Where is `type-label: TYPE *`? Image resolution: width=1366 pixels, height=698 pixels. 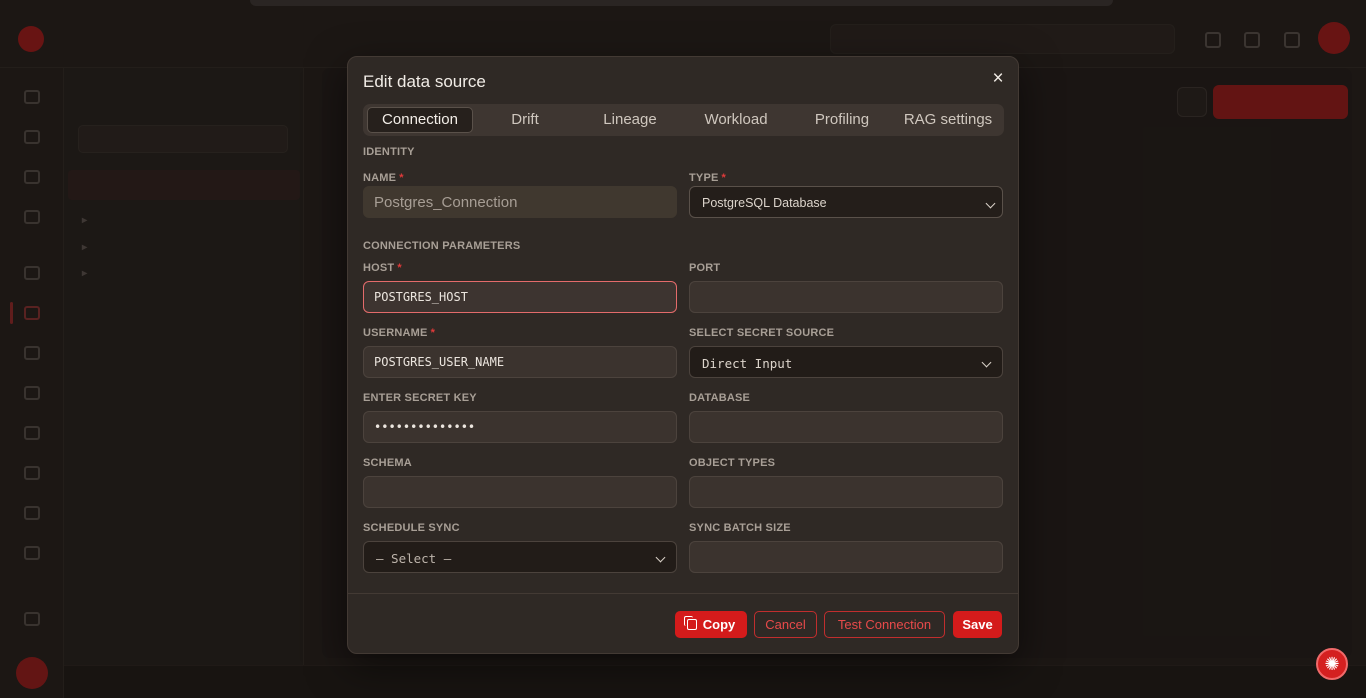
type-label: TYPE * is located at coordinates (708, 178).